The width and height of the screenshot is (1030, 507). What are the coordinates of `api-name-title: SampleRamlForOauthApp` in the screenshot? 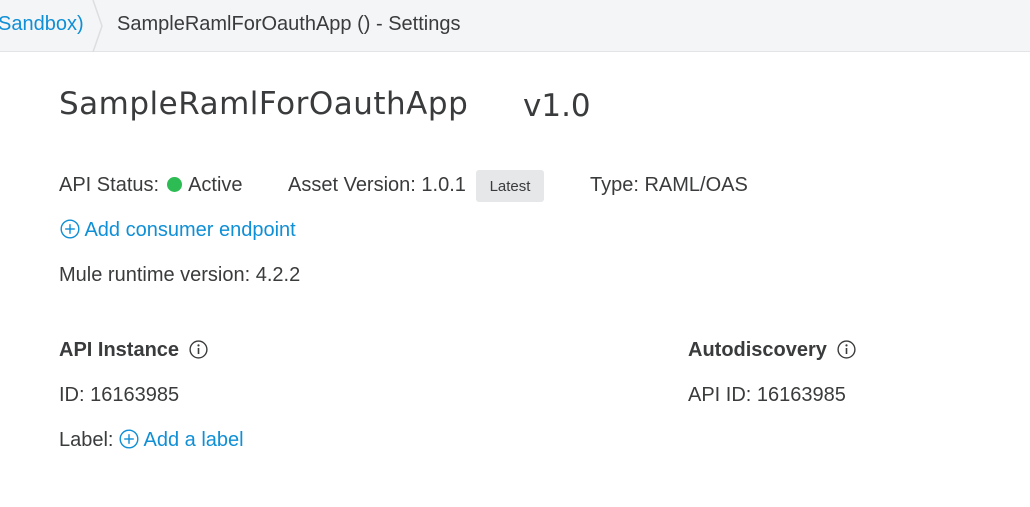 It's located at (264, 104).